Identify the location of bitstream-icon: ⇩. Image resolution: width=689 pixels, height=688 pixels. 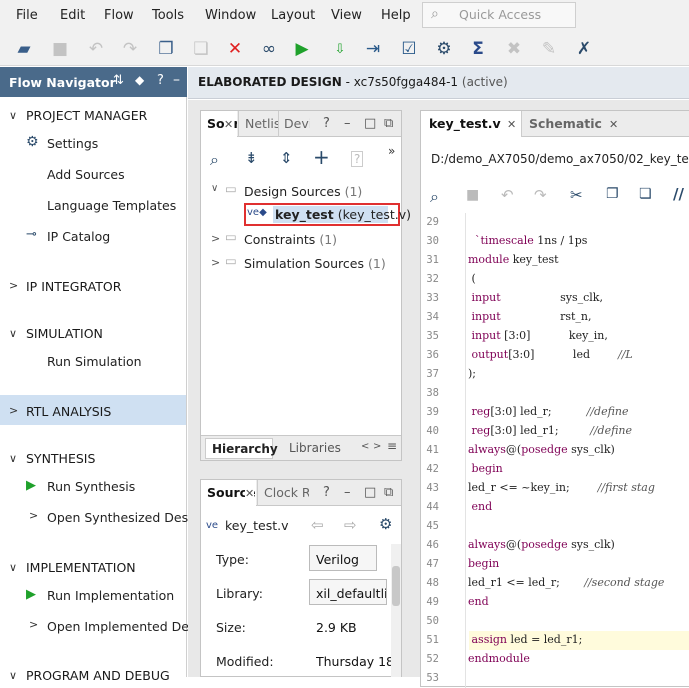
(340, 49).